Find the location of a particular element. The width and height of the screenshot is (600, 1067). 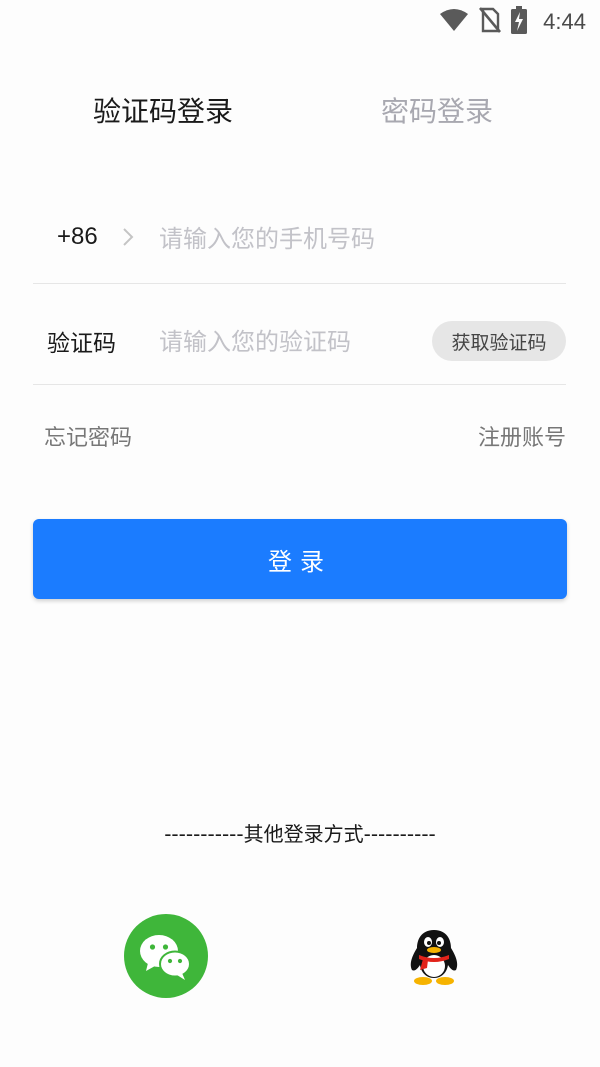

other-login-title: -----------其他登录方式---------- is located at coordinates (300, 834).